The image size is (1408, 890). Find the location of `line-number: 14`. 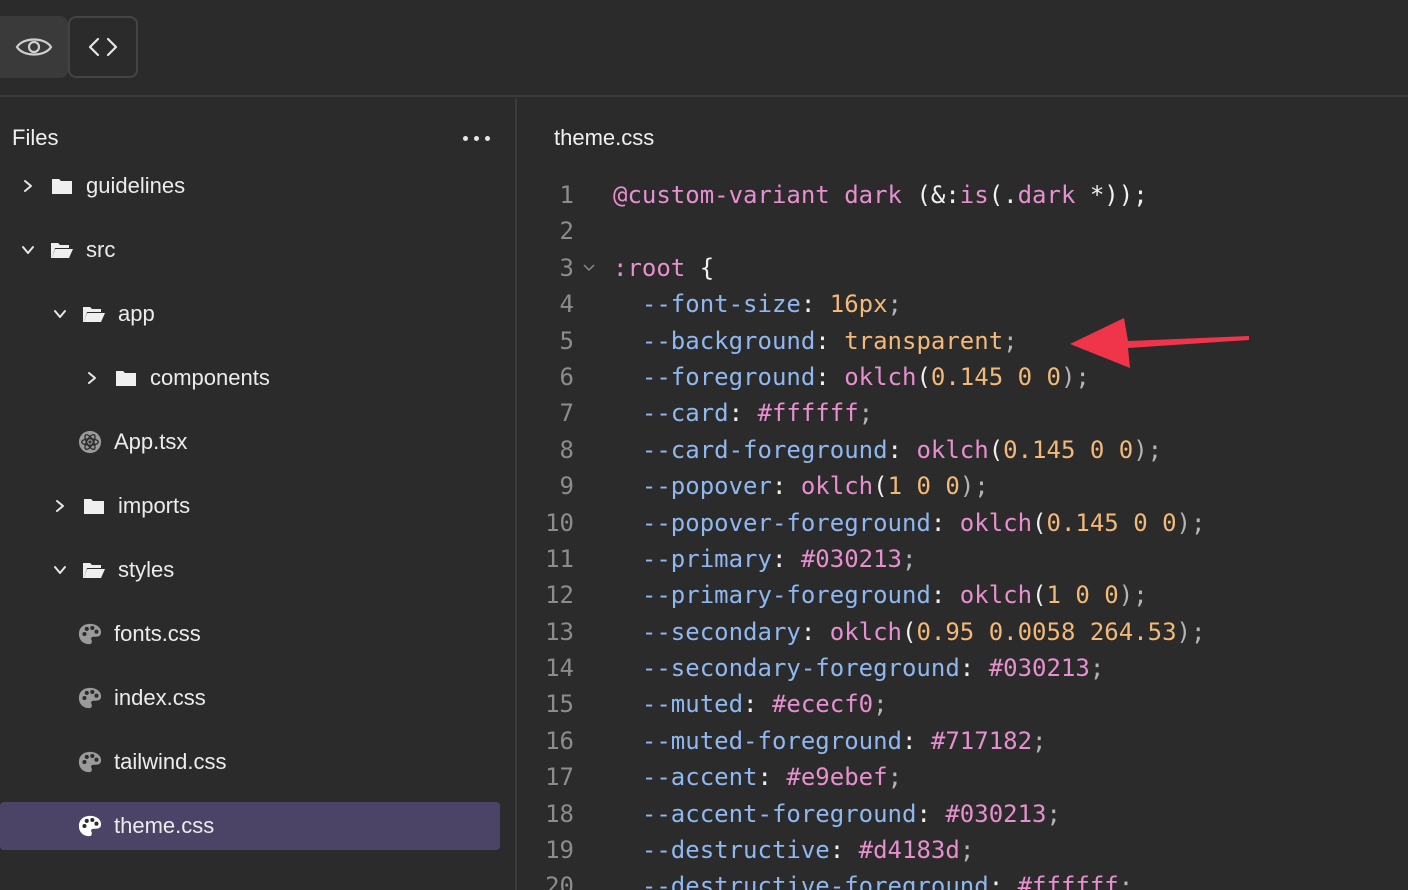

line-number: 14 is located at coordinates (559, 668).